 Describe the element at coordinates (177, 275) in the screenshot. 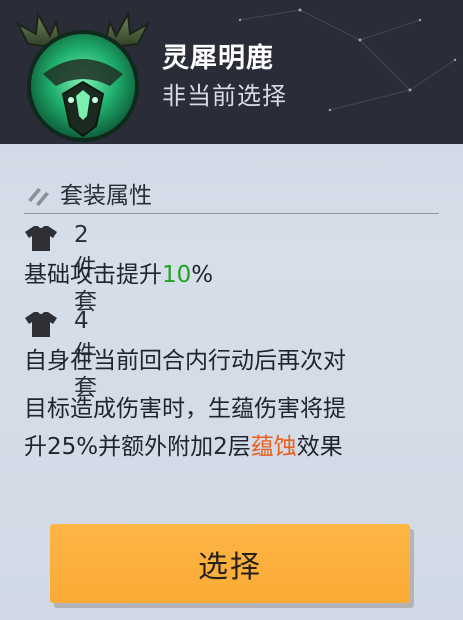

I see `bonus-value: 10` at that location.